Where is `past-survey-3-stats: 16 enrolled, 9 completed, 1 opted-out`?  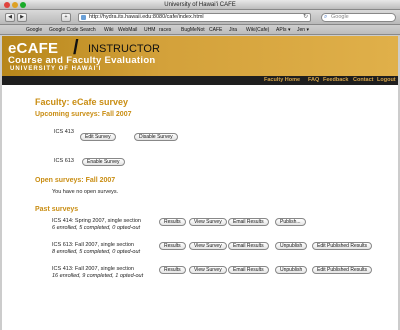 past-survey-3-stats: 16 enrolled, 9 completed, 1 opted-out is located at coordinates (98, 276).